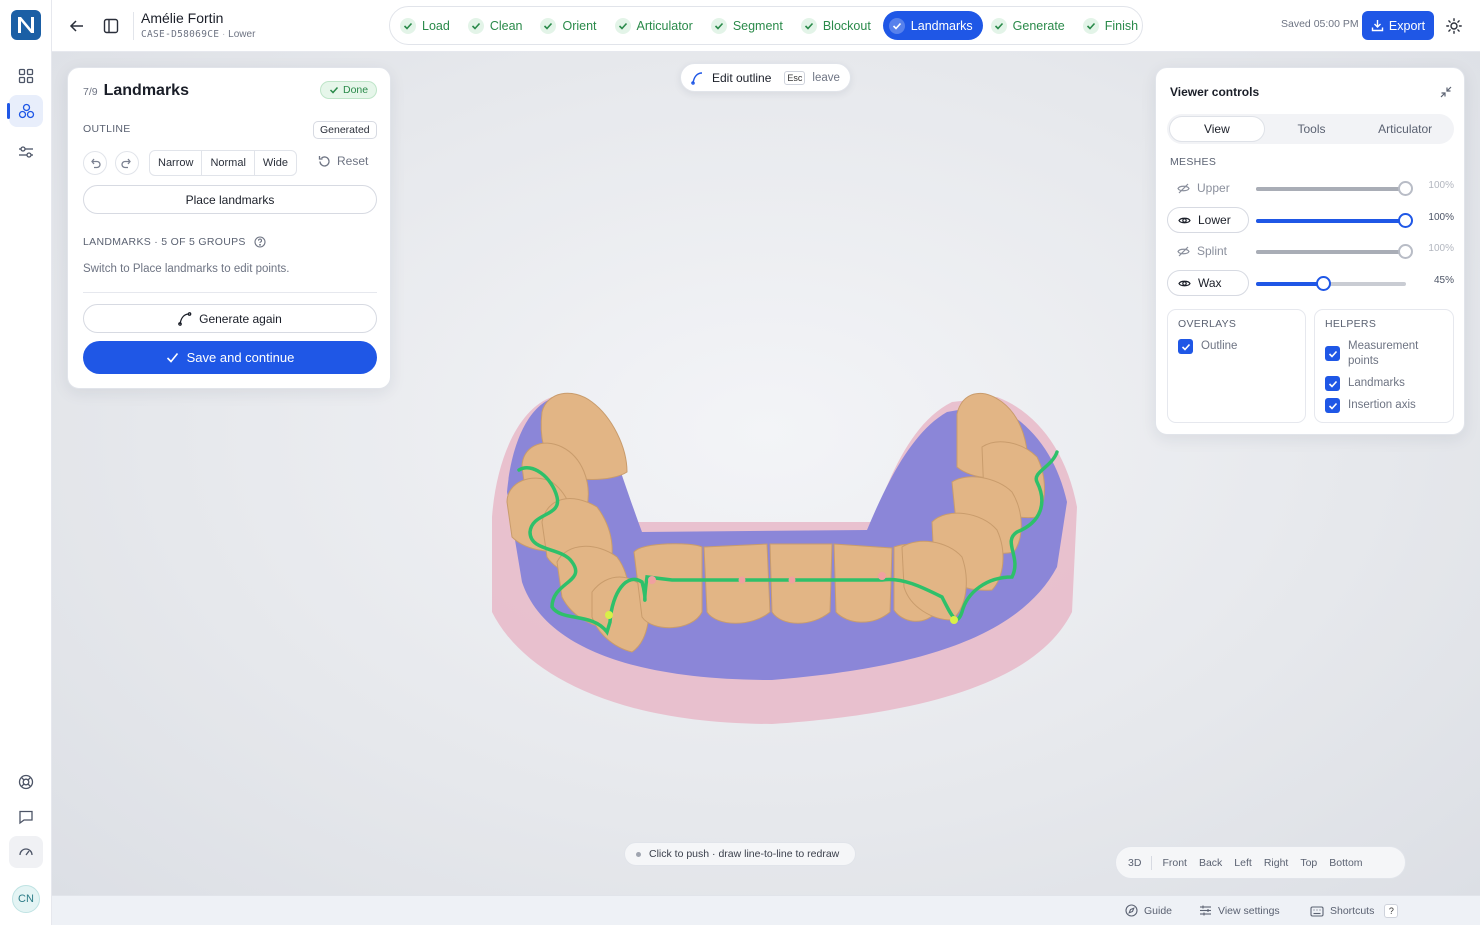 The height and width of the screenshot is (925, 1480). Describe the element at coordinates (749, 25) in the screenshot. I see `step-segment: Segment` at that location.